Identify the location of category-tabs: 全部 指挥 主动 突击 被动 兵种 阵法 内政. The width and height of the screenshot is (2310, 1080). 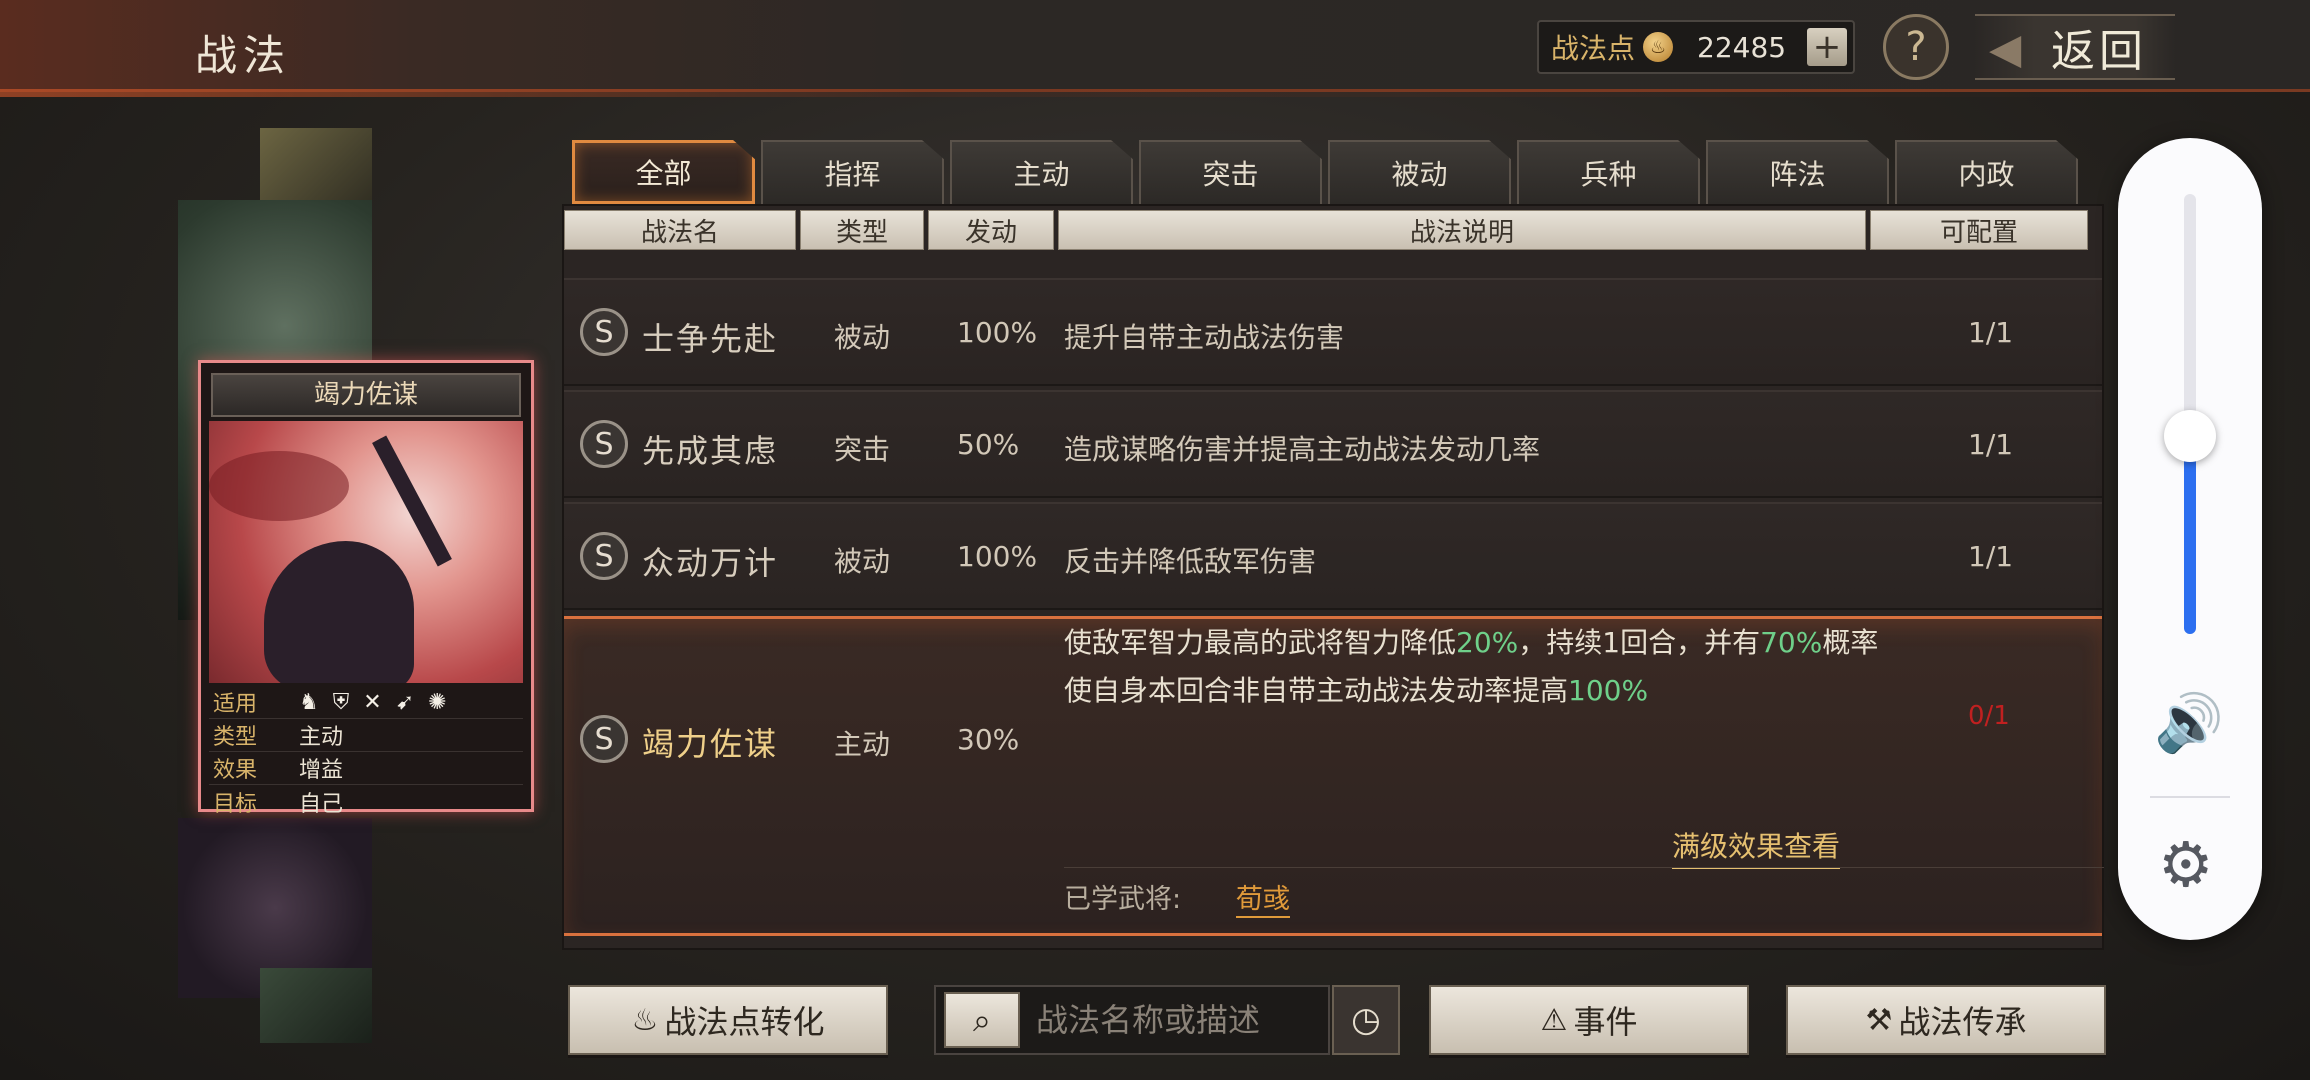
(1325, 172).